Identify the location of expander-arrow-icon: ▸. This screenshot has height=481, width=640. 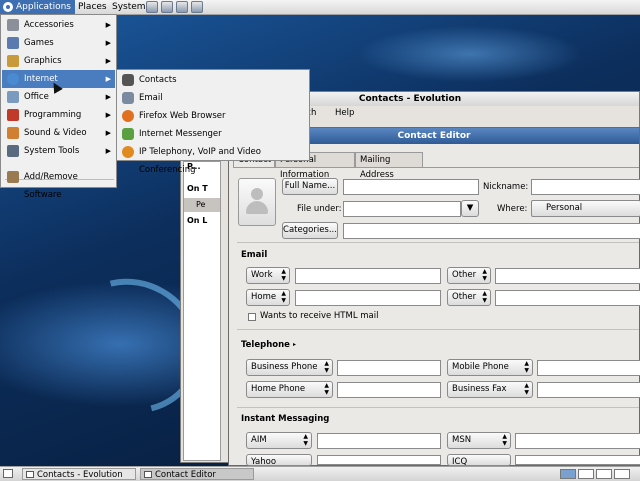
(294, 344).